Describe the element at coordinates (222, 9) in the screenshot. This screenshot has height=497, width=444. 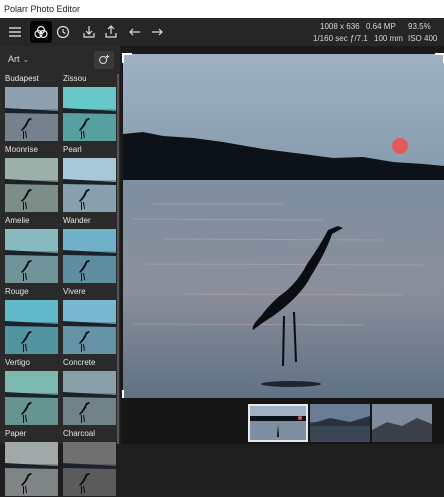
I see `title-bar: Polarr Photo Editor` at that location.